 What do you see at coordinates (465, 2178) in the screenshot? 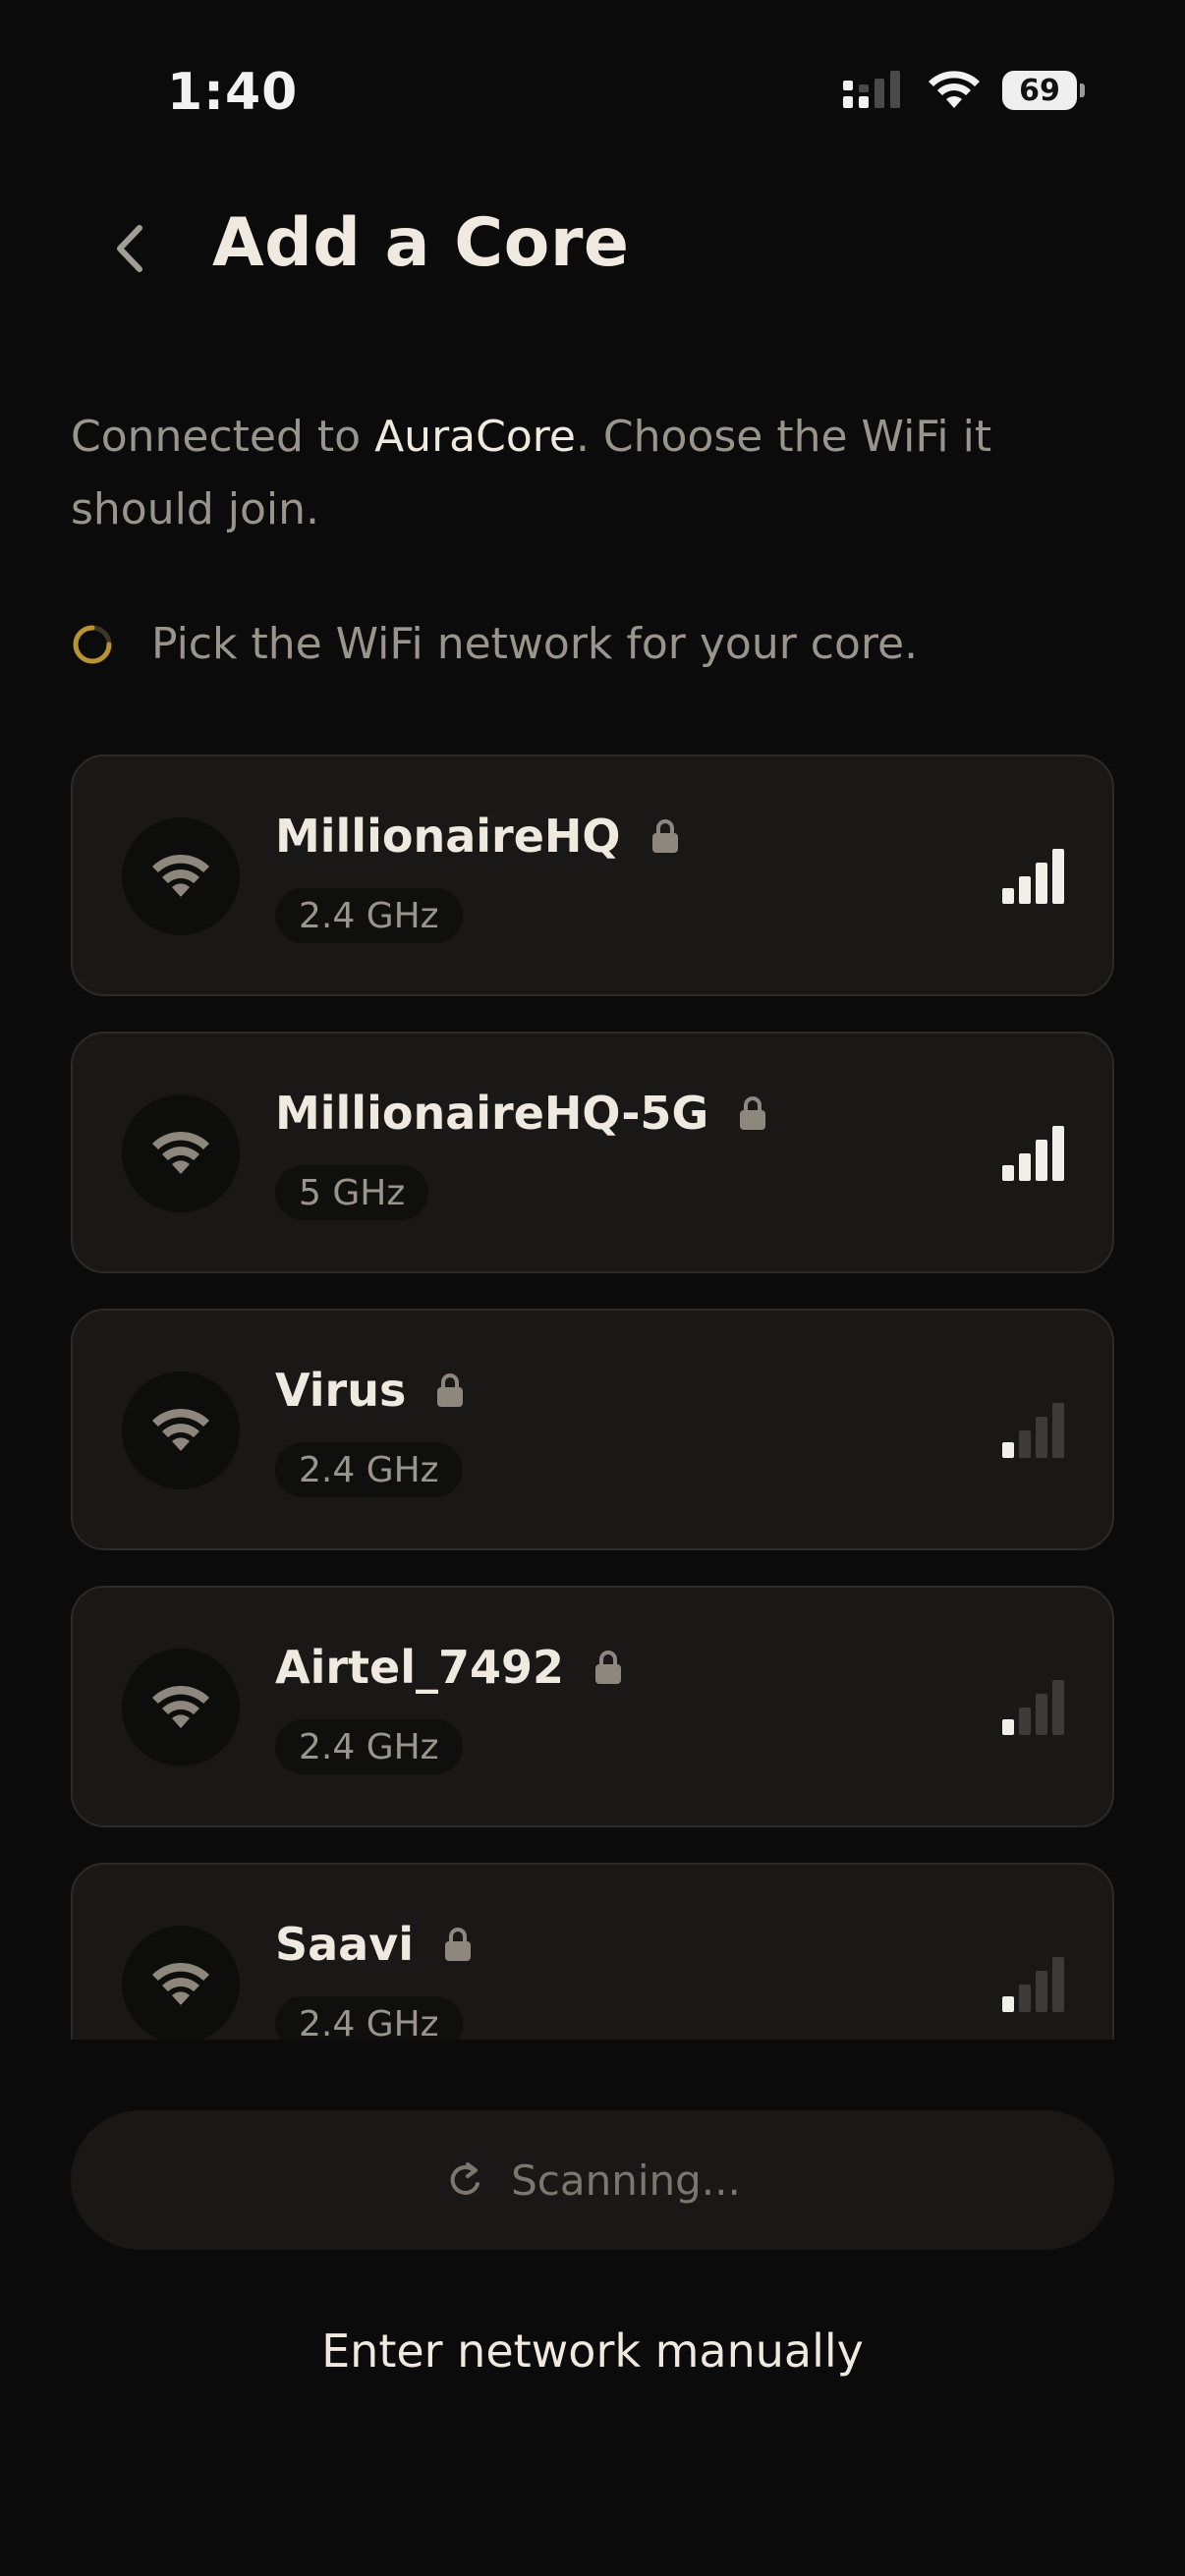
I see `refresh-icon` at bounding box center [465, 2178].